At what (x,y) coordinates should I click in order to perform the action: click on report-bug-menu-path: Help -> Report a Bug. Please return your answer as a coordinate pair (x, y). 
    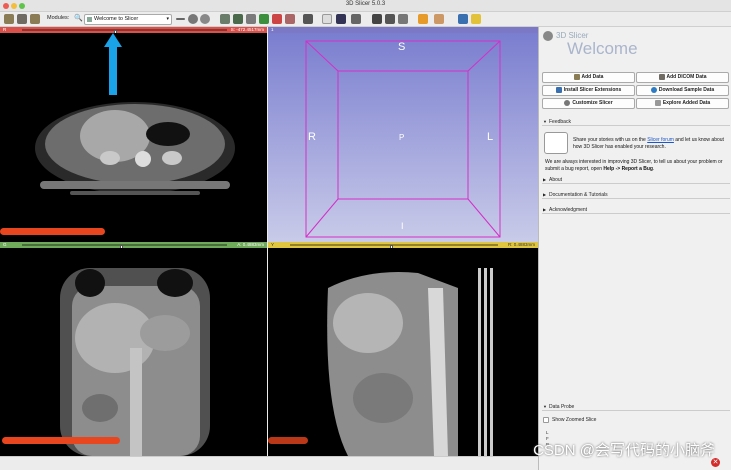
    Looking at the image, I should click on (628, 168).